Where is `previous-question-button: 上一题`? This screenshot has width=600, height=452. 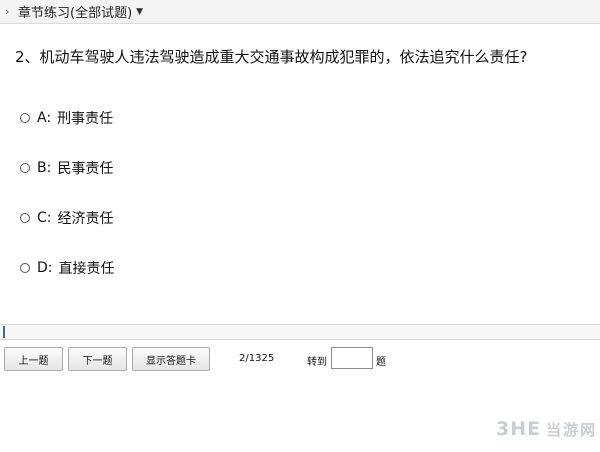
previous-question-button: 上一题 is located at coordinates (33, 359).